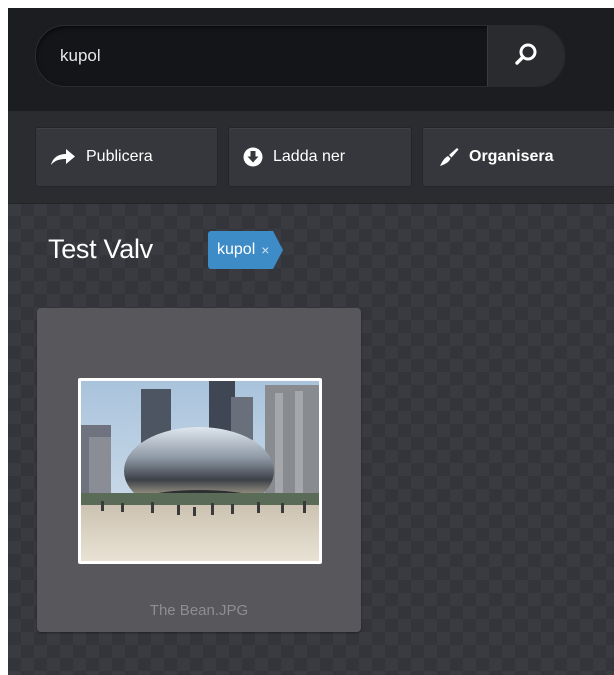 The image size is (614, 675). Describe the element at coordinates (261, 56) in the screenshot. I see `search-input` at that location.